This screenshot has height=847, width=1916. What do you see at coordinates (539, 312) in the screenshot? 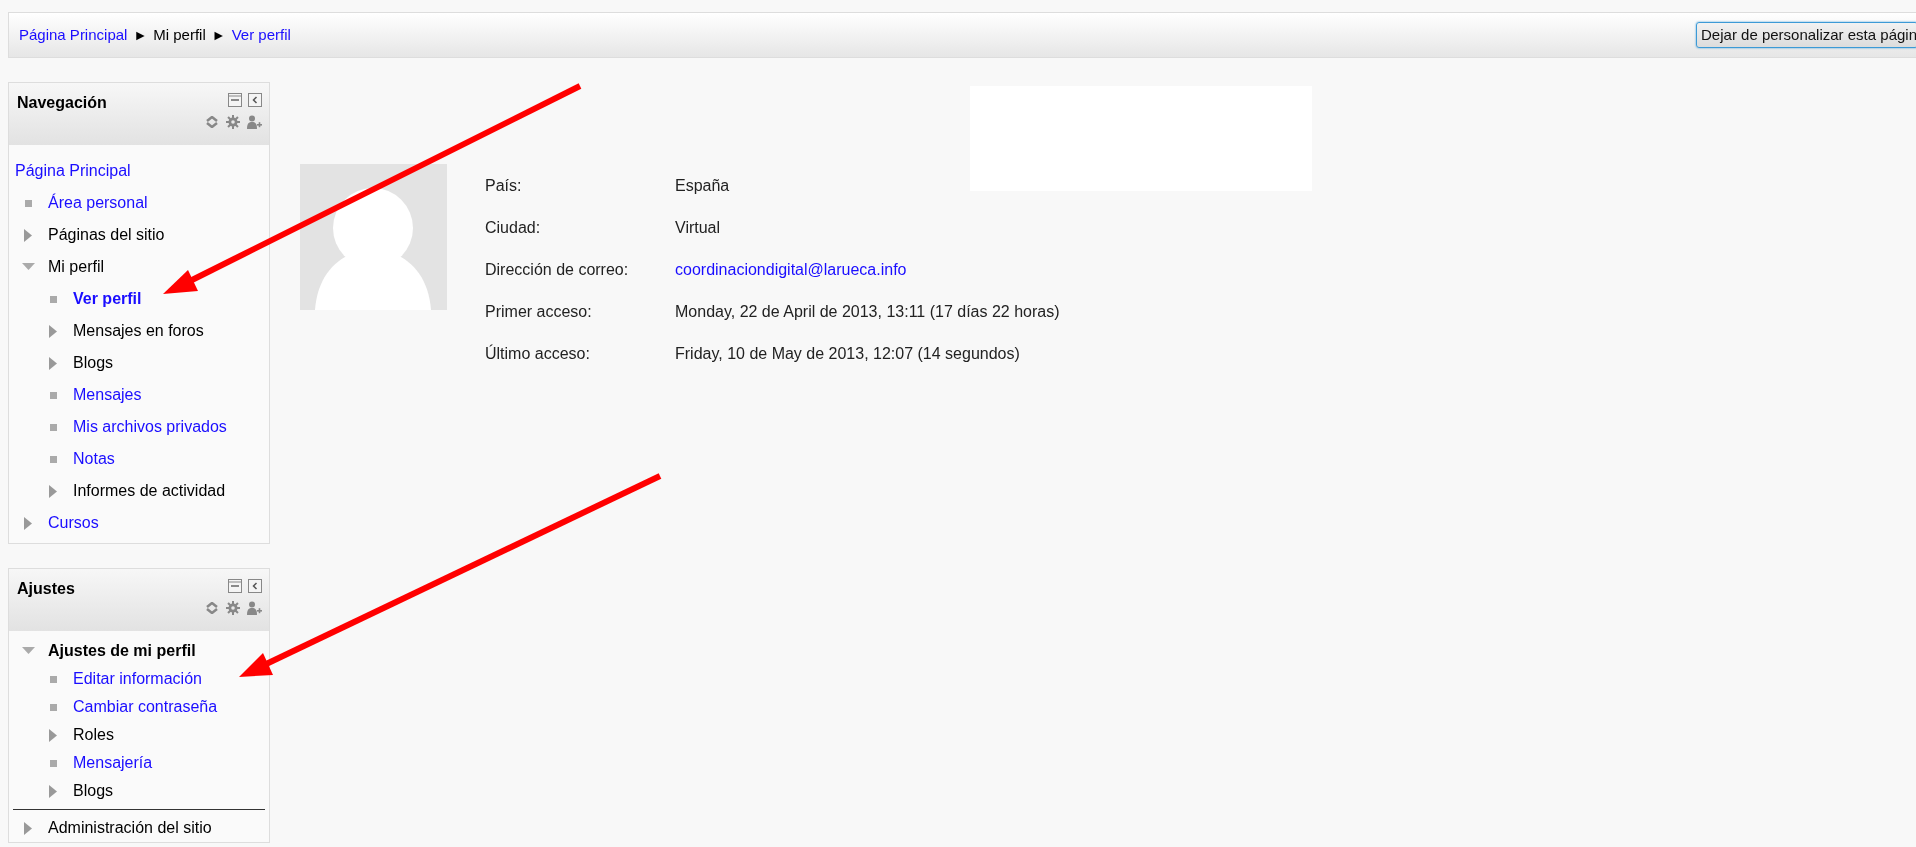
I see `field-label: Primer acceso:` at bounding box center [539, 312].